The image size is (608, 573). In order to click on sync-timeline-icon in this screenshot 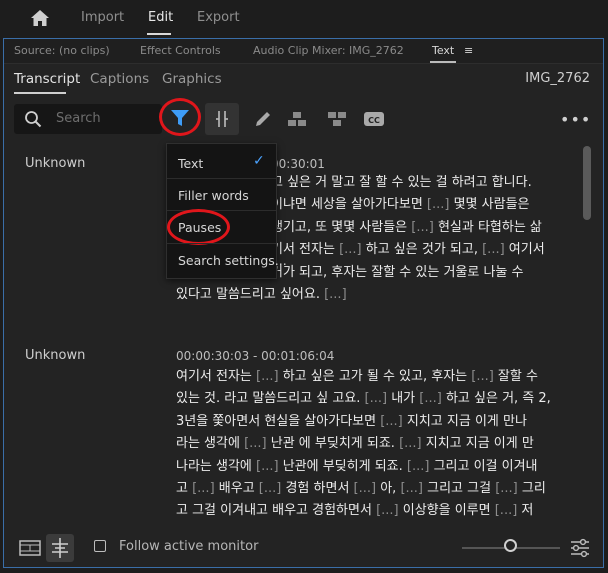, I will do `click(60, 548)`.